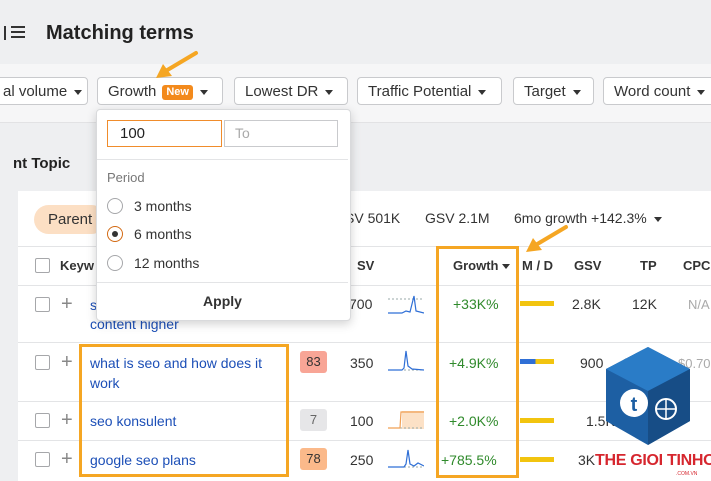  Describe the element at coordinates (537, 265) in the screenshot. I see `column-md: M / D` at that location.